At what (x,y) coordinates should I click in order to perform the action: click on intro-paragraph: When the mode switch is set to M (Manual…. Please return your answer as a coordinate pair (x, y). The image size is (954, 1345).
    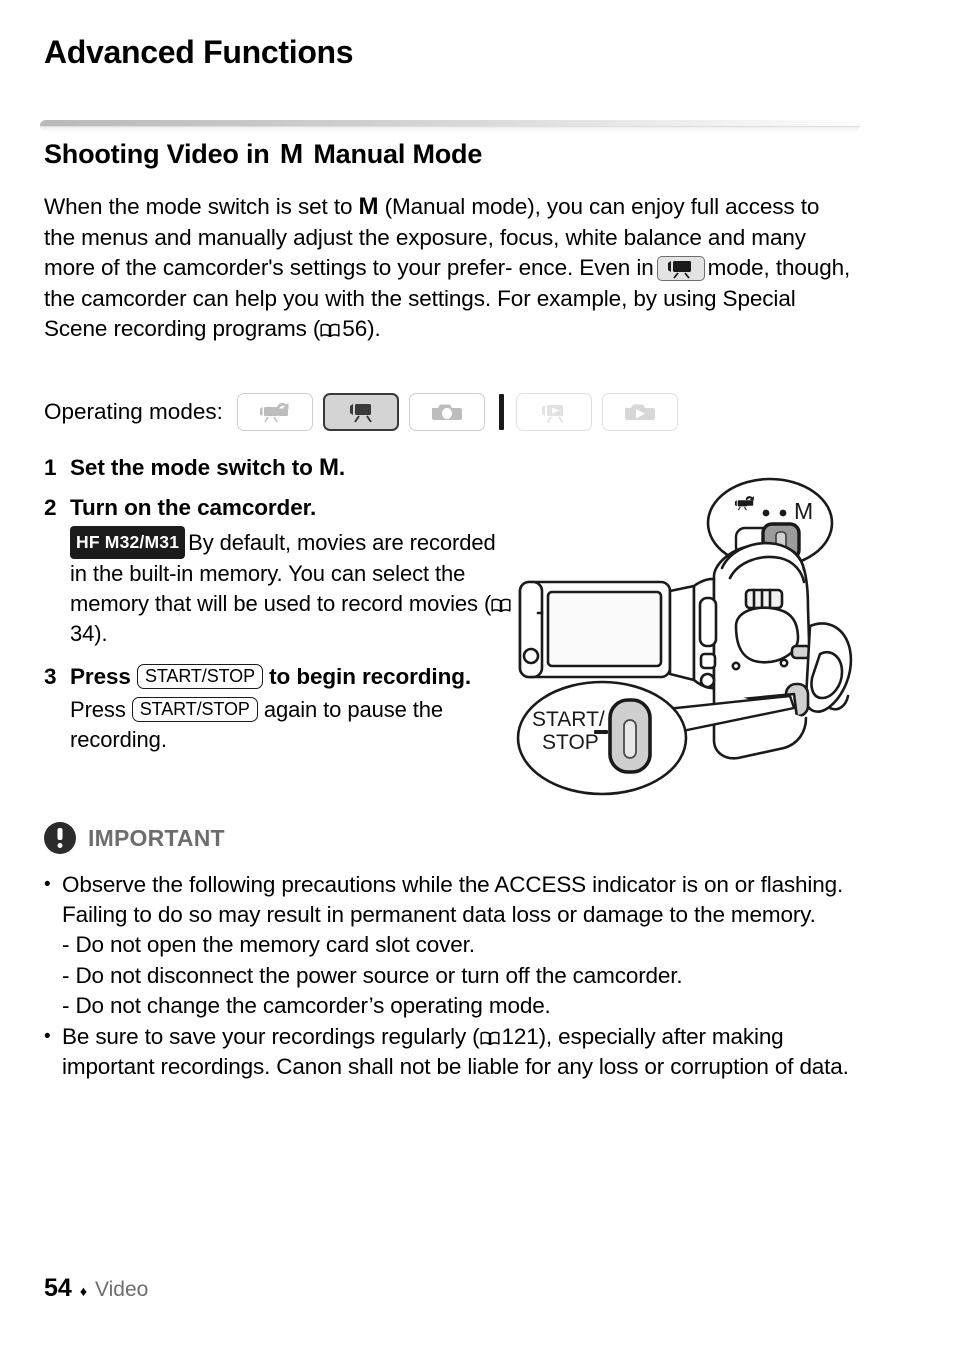
    Looking at the image, I should click on (450, 268).